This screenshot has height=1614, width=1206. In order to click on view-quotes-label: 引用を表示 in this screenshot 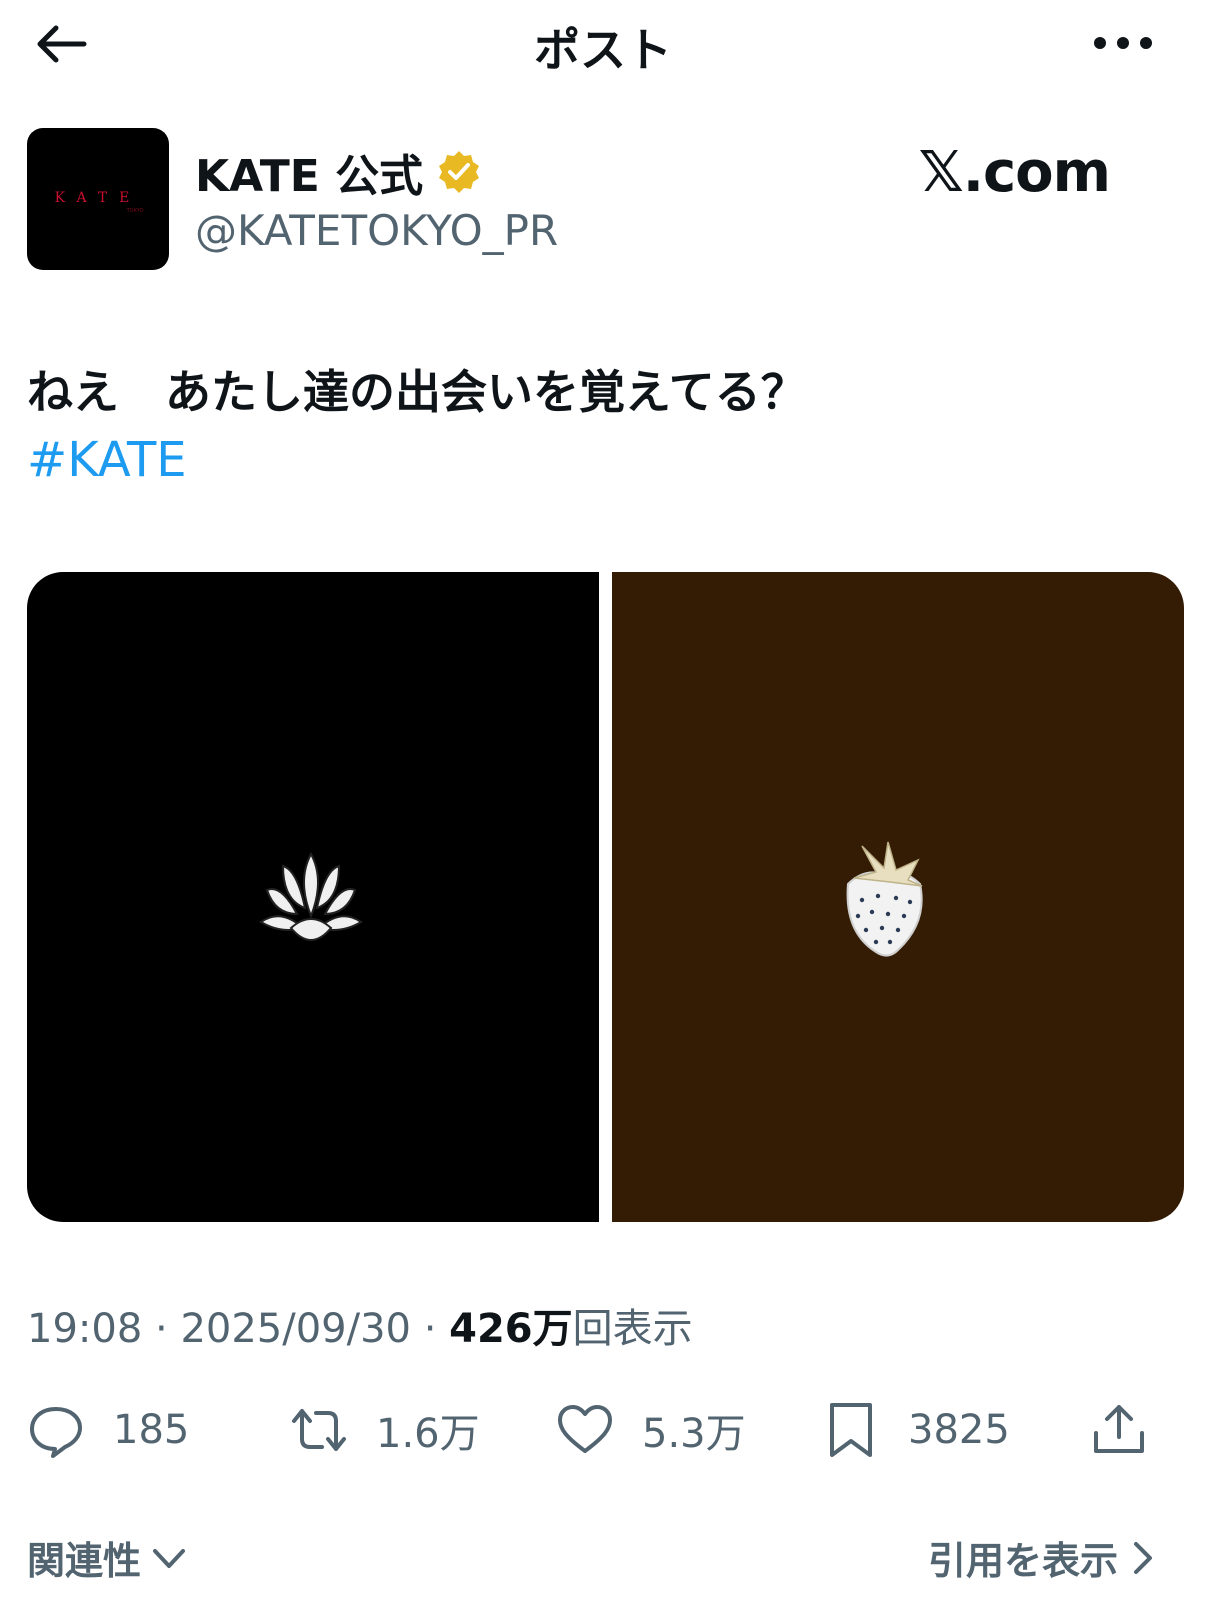, I will do `click(1022, 1561)`.